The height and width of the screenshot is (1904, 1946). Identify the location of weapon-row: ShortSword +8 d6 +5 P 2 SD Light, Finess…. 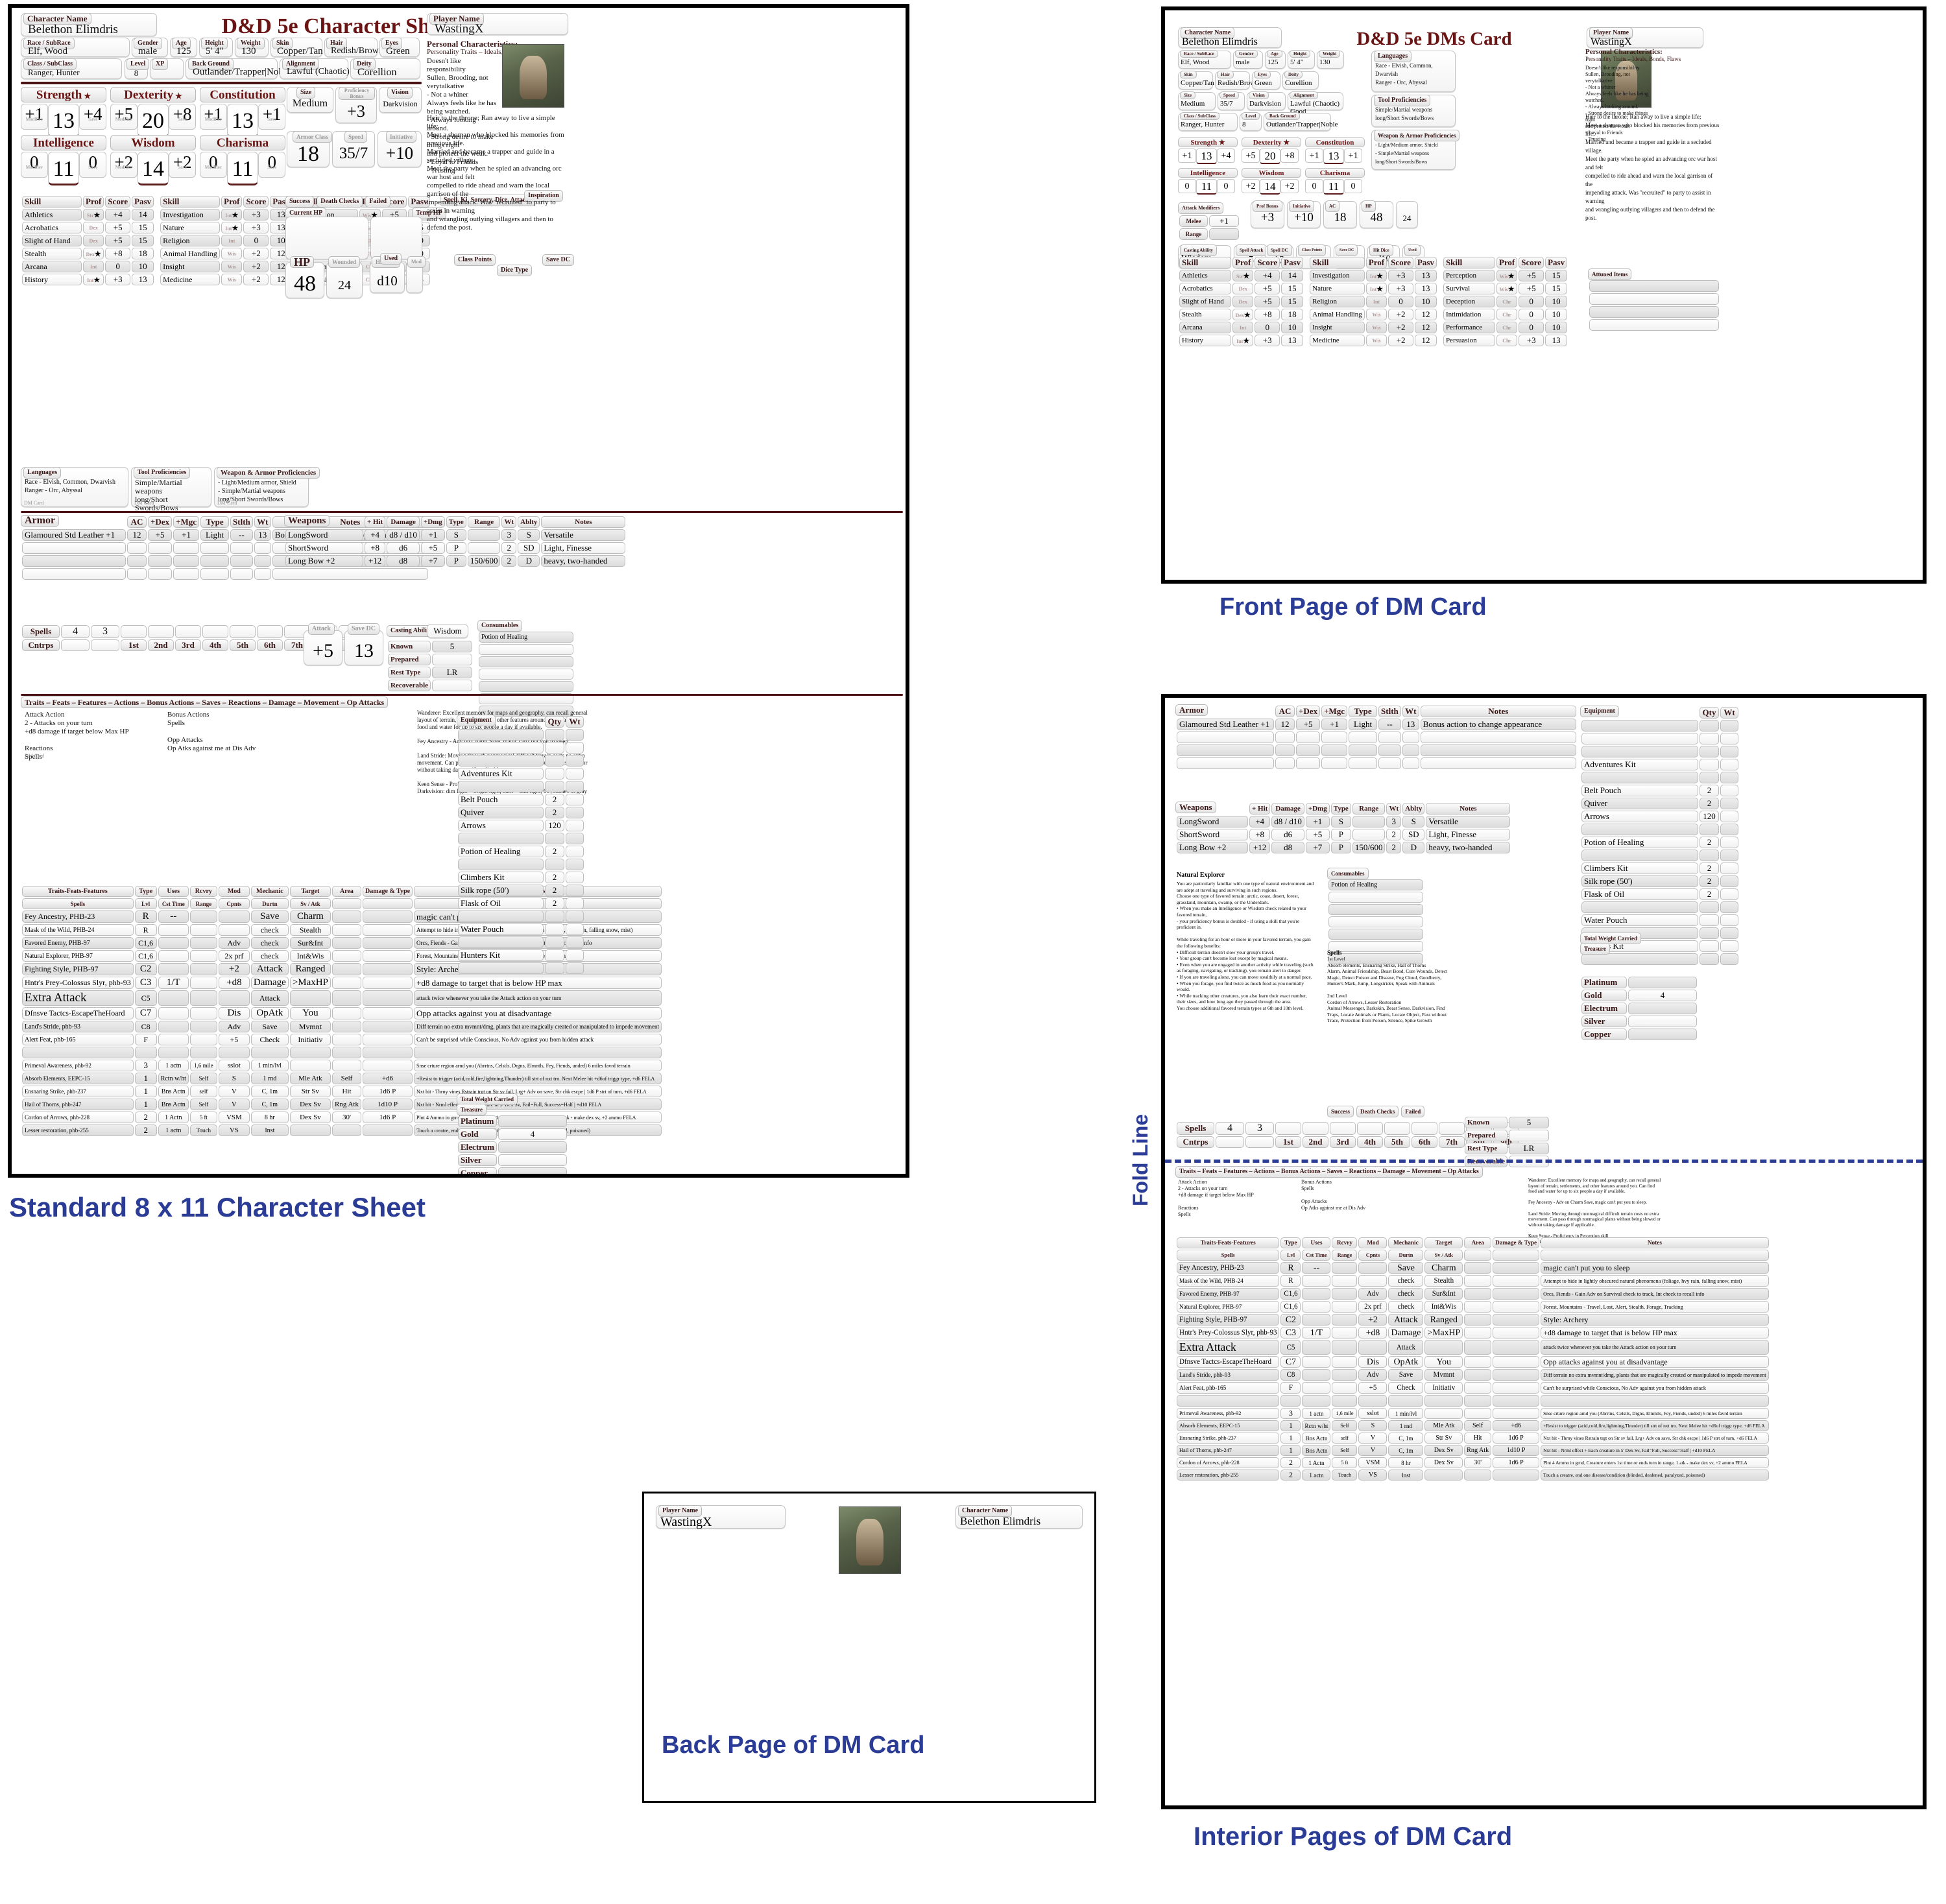
(1344, 835).